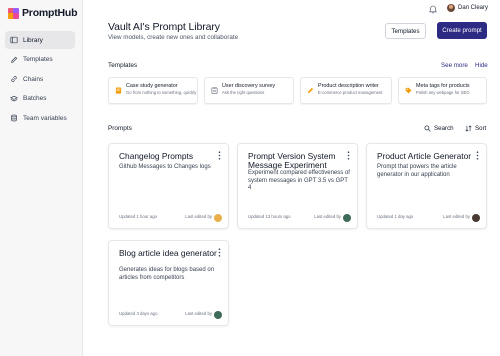  What do you see at coordinates (165, 167) in the screenshot?
I see `prompt-card-description: Github Messages to Changes logs` at bounding box center [165, 167].